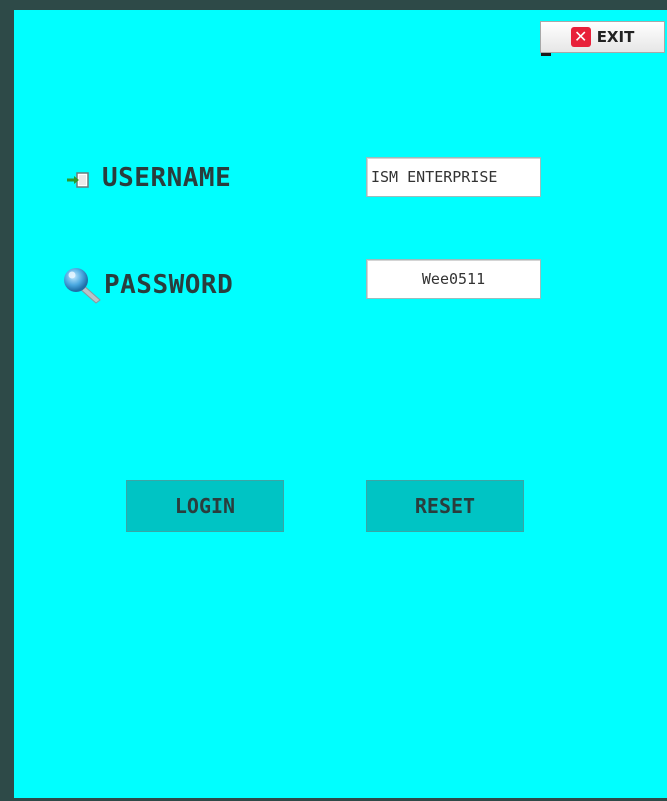 This screenshot has height=801, width=667. What do you see at coordinates (167, 178) in the screenshot?
I see `username-label: USERNAME` at bounding box center [167, 178].